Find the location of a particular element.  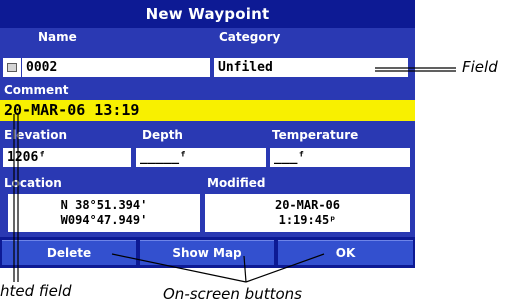

buttons-leader-showmap is located at coordinates (245, 269).